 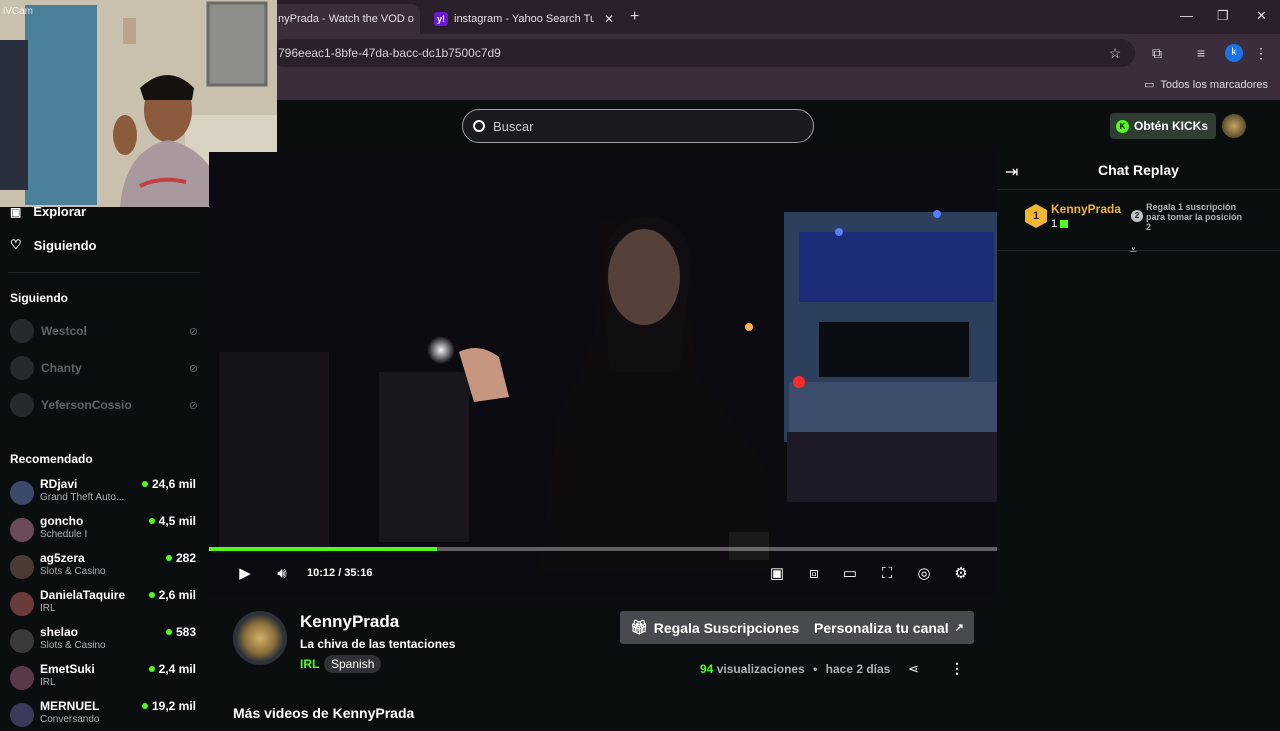 What do you see at coordinates (103, 678) in the screenshot?
I see `recommended-channel: EmetSuki IRL 2,4 mil` at bounding box center [103, 678].